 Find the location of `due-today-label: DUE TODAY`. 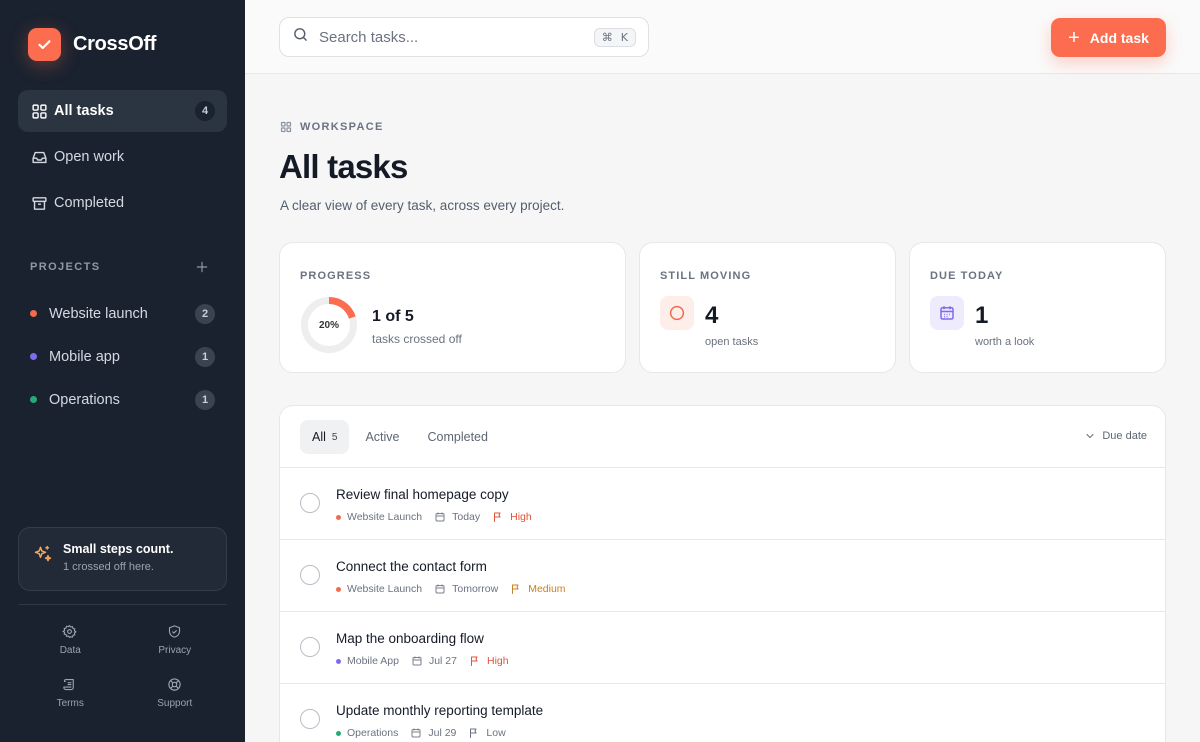

due-today-label: DUE TODAY is located at coordinates (967, 276).